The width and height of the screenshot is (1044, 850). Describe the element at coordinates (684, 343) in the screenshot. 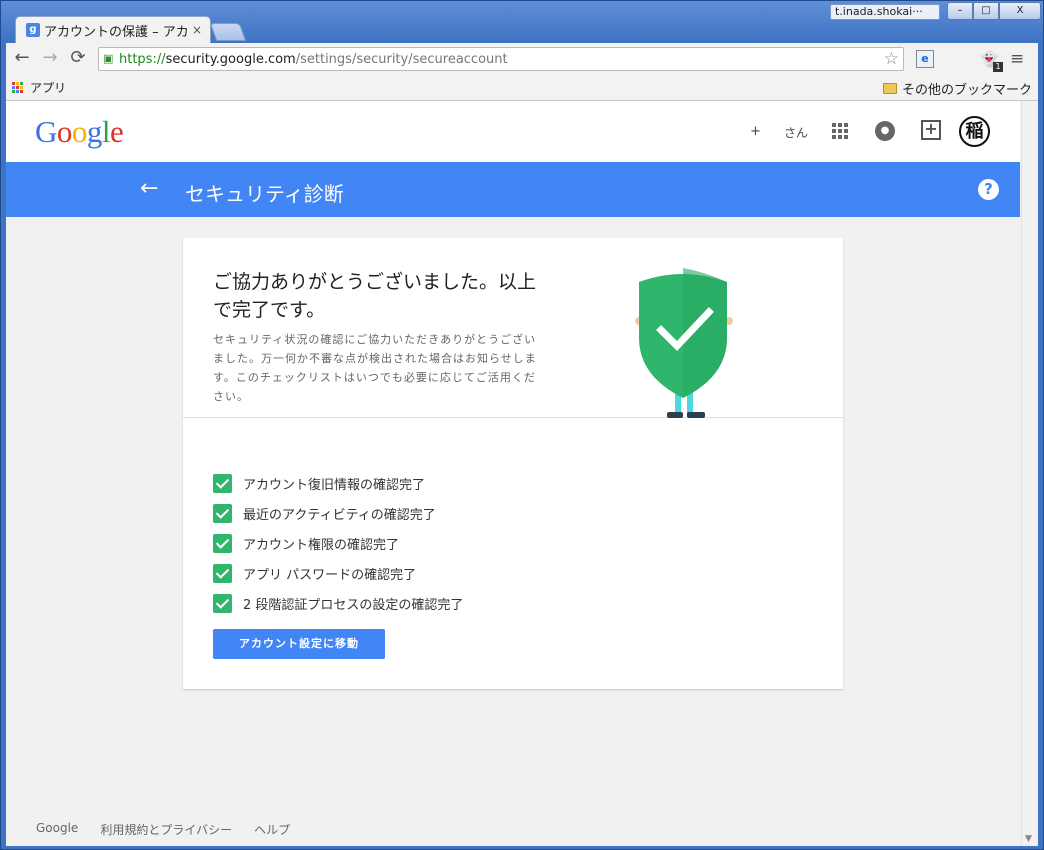

I see `shield-check-illustration` at that location.